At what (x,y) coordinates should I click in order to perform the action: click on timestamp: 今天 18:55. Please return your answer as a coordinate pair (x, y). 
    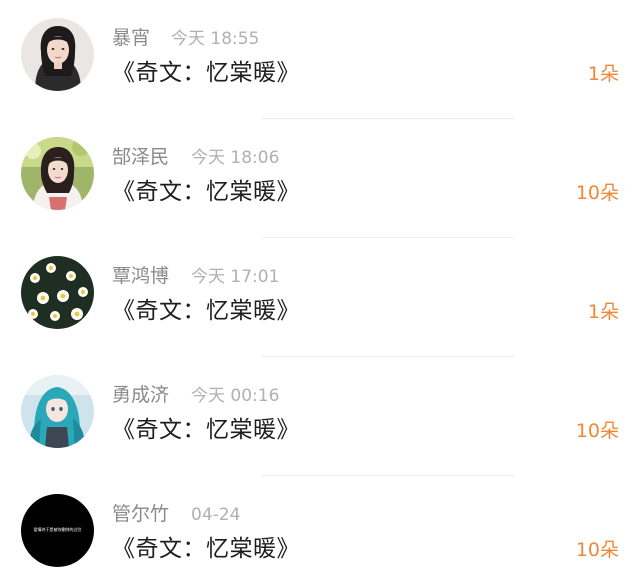
    Looking at the image, I should click on (215, 39).